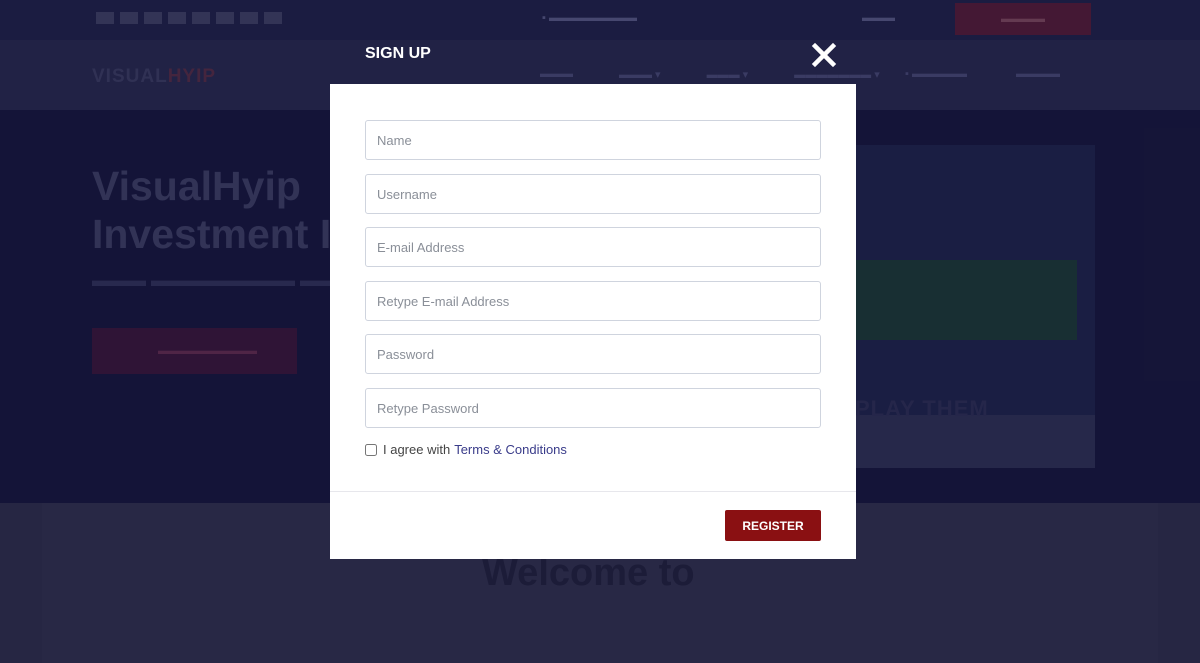 This screenshot has width=1200, height=663. I want to click on terms-checkbox, so click(371, 449).